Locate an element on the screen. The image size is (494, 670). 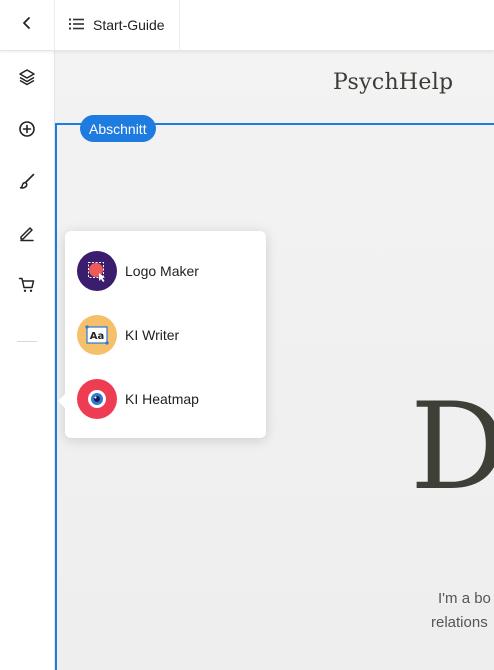
sidebar-item-shop is located at coordinates (27, 287).